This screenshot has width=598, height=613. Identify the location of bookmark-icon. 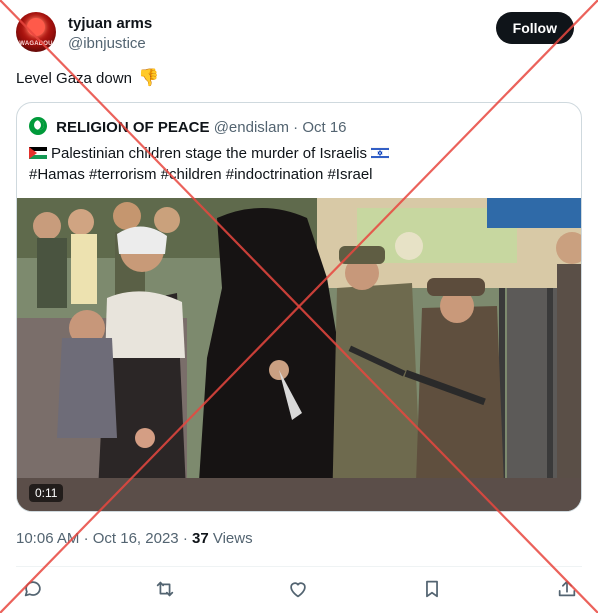
(432, 589).